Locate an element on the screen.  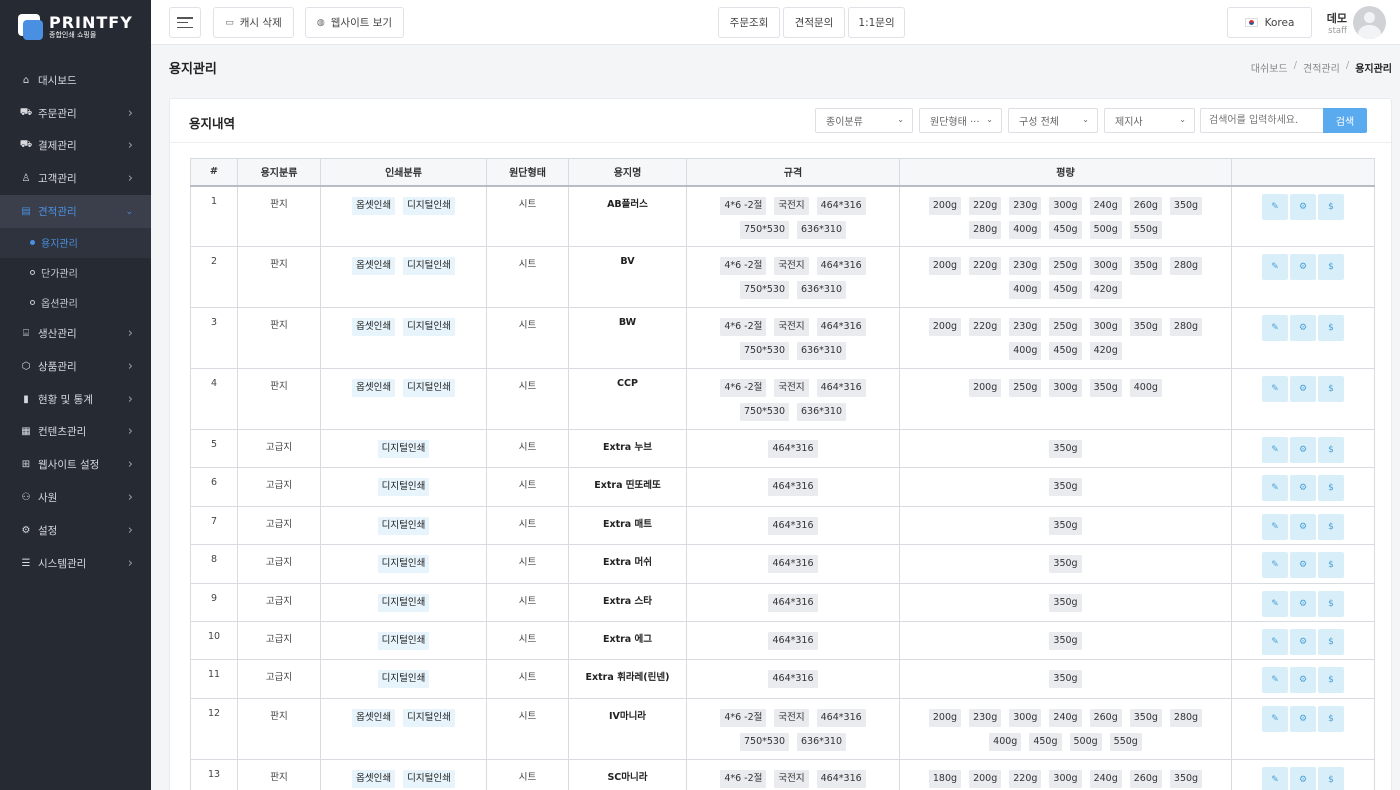
form-cell: 시트 is located at coordinates (527, 338).